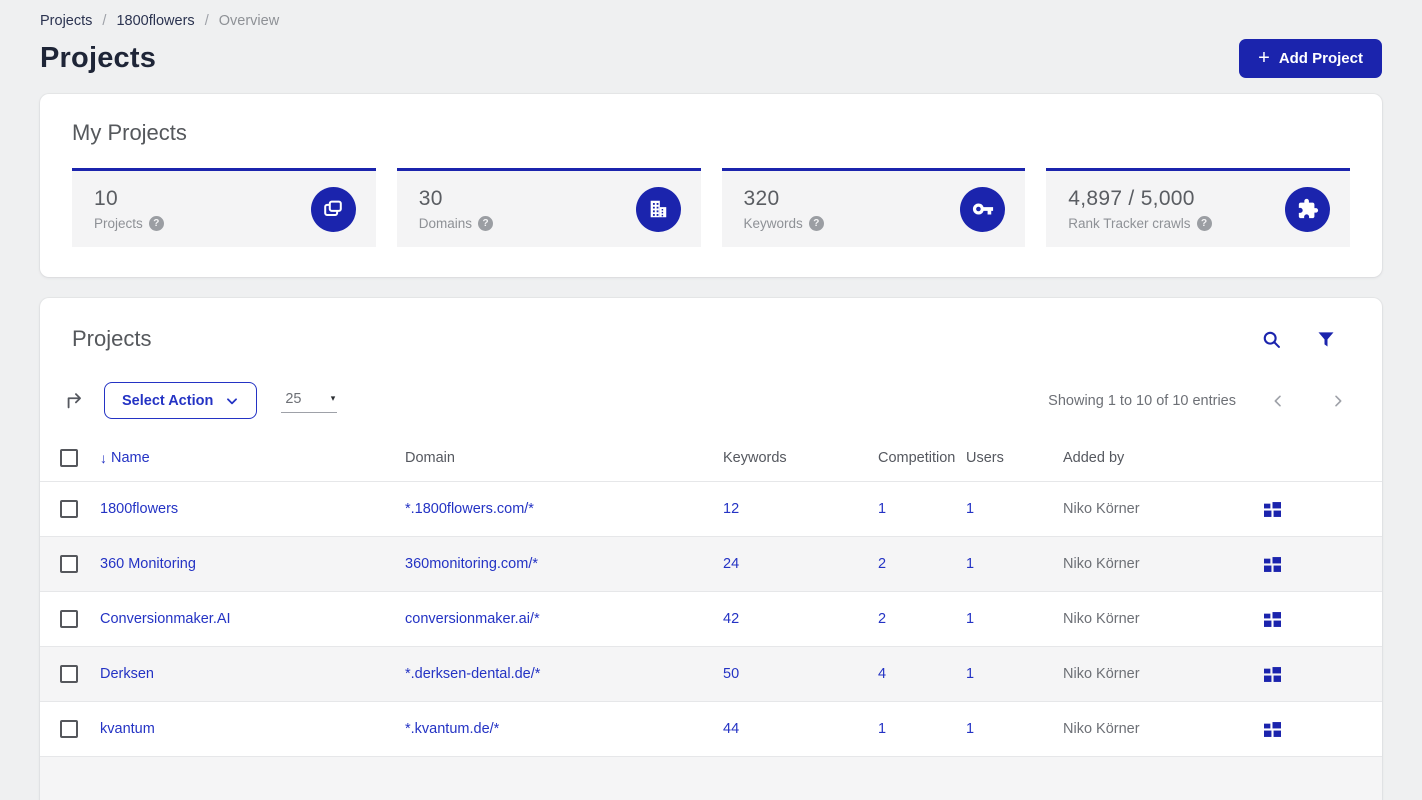 The image size is (1422, 800). What do you see at coordinates (1278, 401) in the screenshot?
I see `pagination-prev-icon` at bounding box center [1278, 401].